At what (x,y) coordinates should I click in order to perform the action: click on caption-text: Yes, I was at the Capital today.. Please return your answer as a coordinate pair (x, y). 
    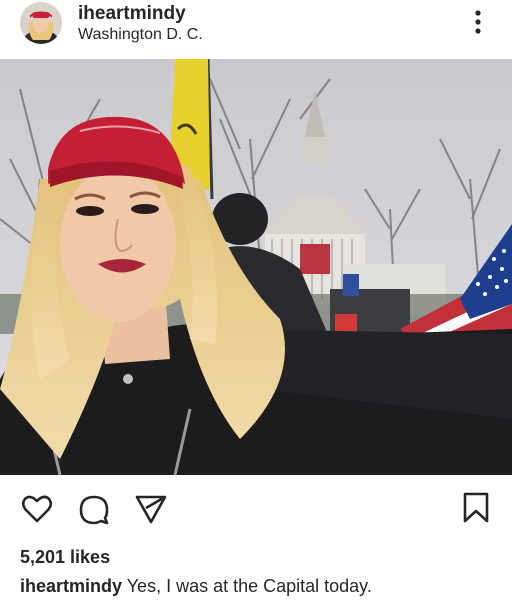
    Looking at the image, I should click on (247, 586).